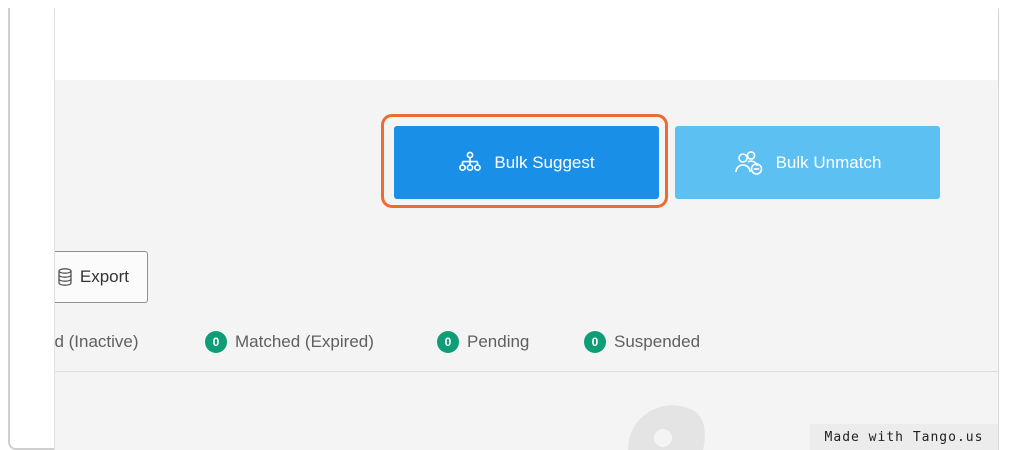 This screenshot has height=450, width=1033. I want to click on users-remove-icon, so click(748, 162).